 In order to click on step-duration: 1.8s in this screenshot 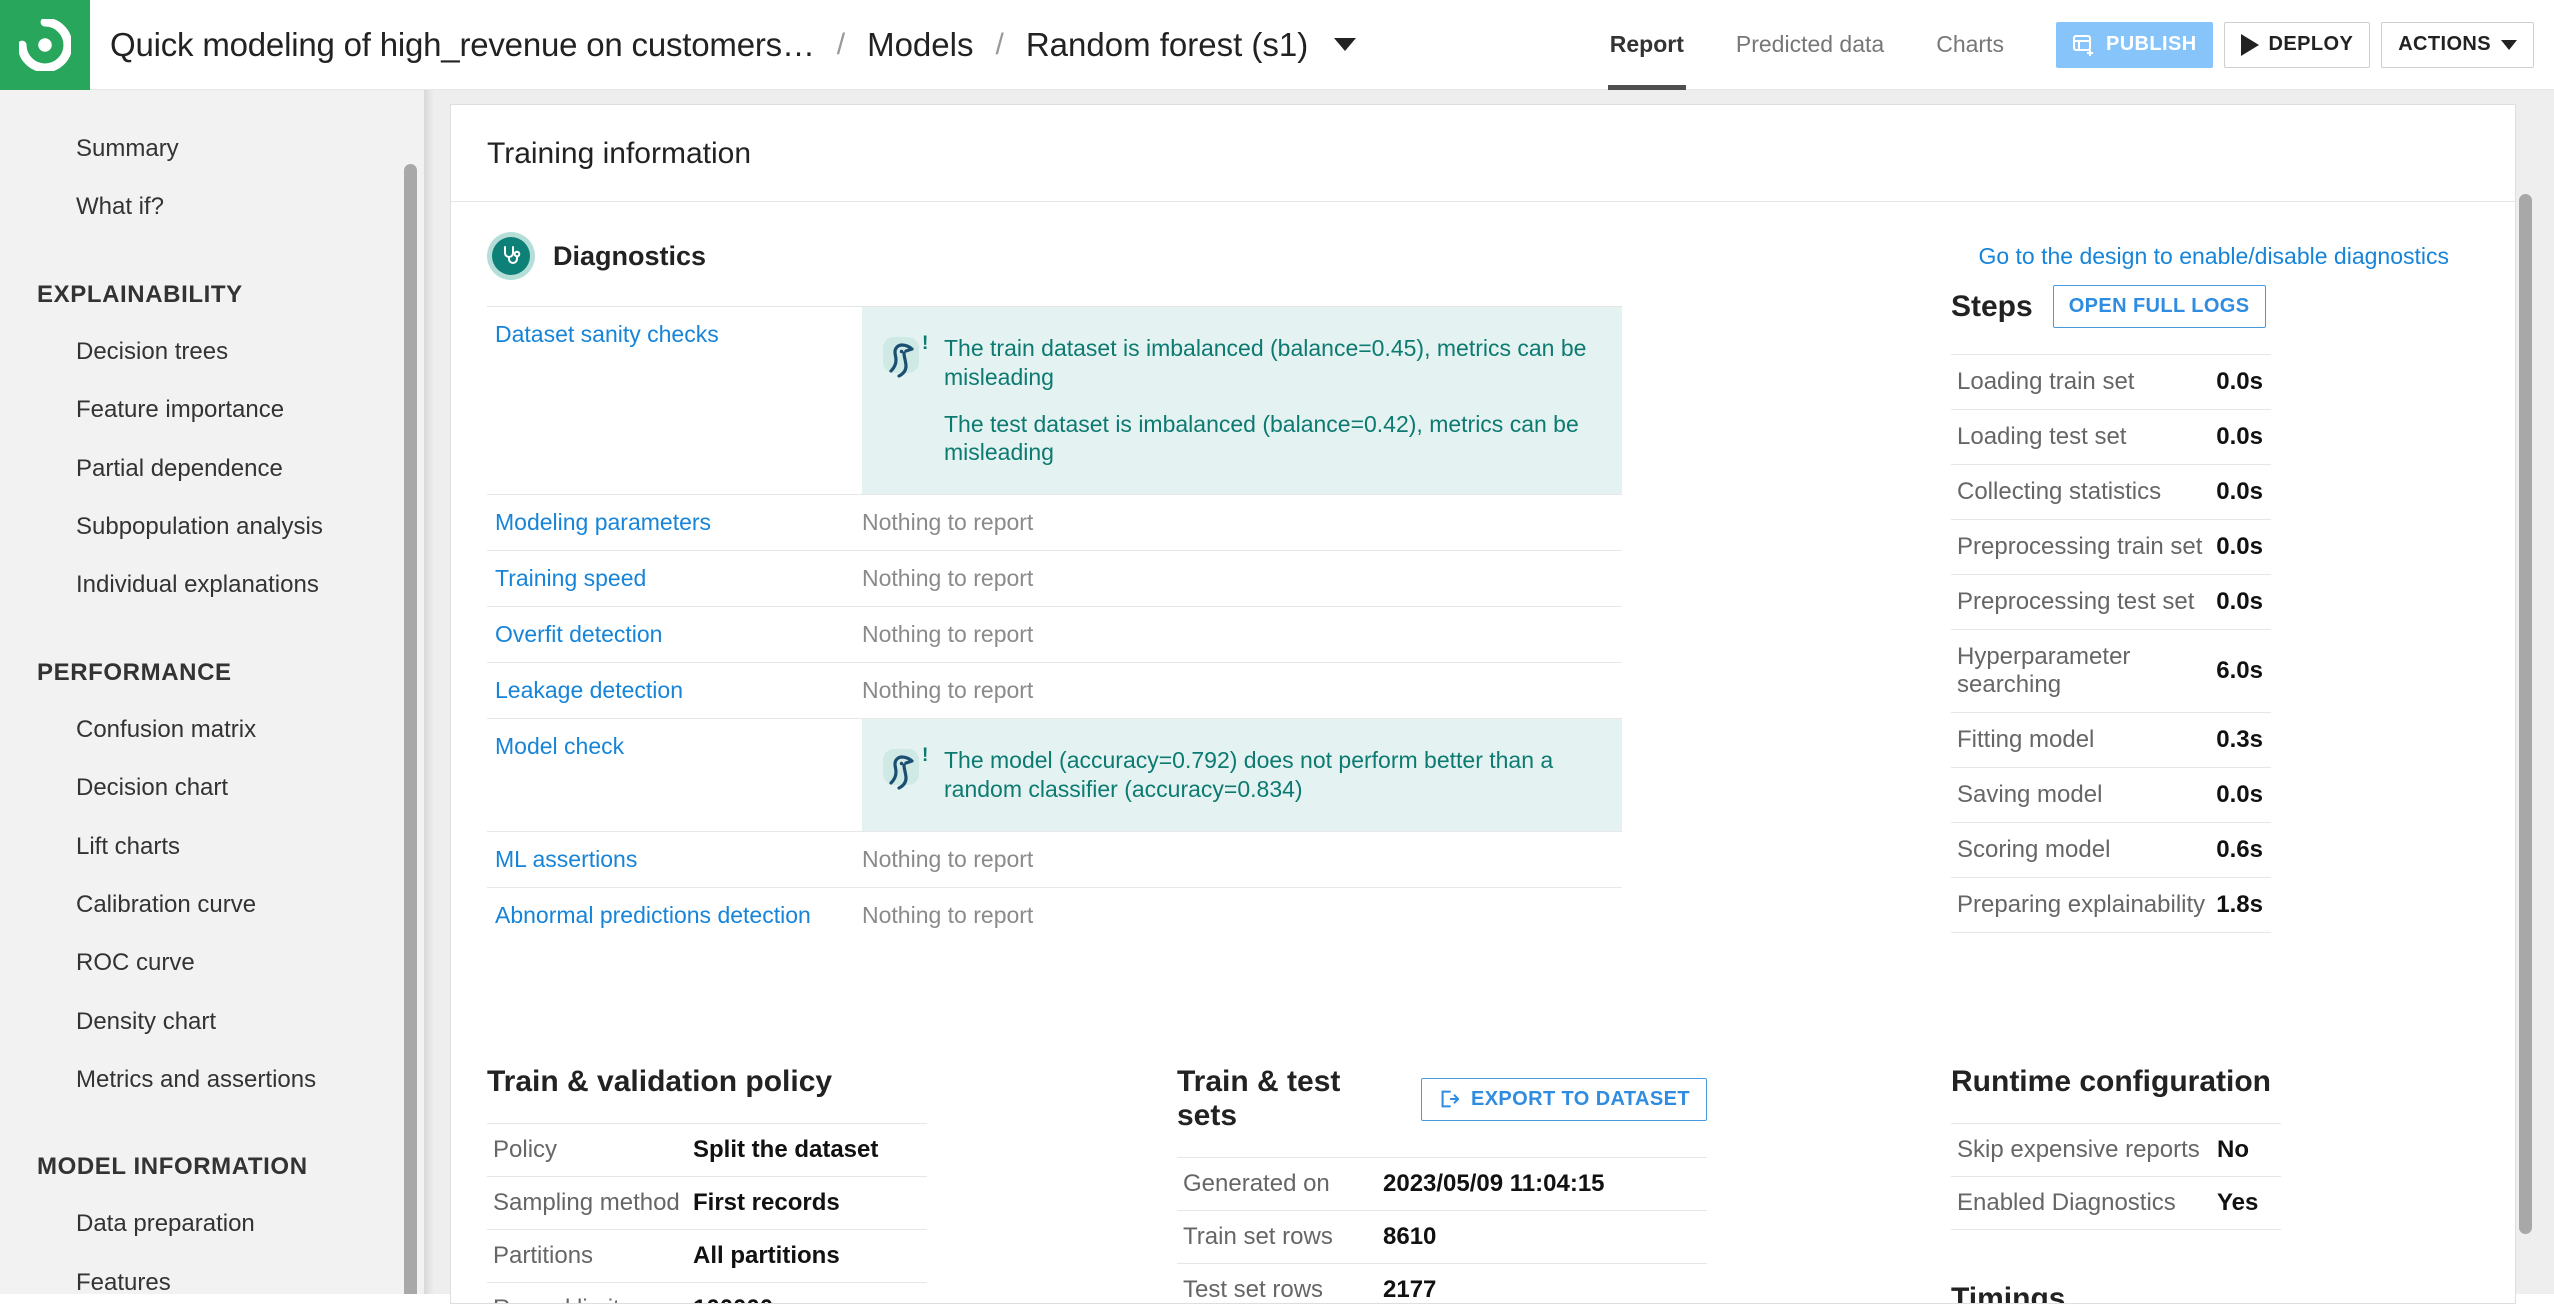, I will do `click(2239, 904)`.